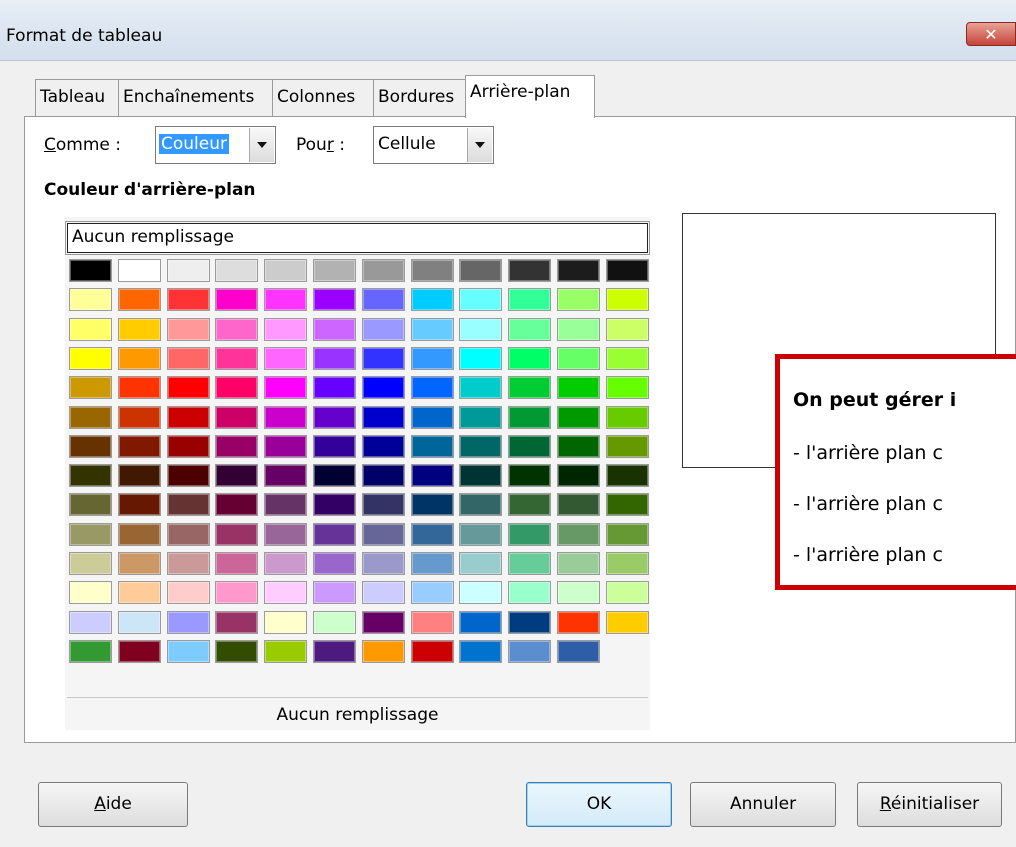 This screenshot has width=1016, height=847. Describe the element at coordinates (323, 98) in the screenshot. I see `tab-colonnes: Colonnes` at that location.